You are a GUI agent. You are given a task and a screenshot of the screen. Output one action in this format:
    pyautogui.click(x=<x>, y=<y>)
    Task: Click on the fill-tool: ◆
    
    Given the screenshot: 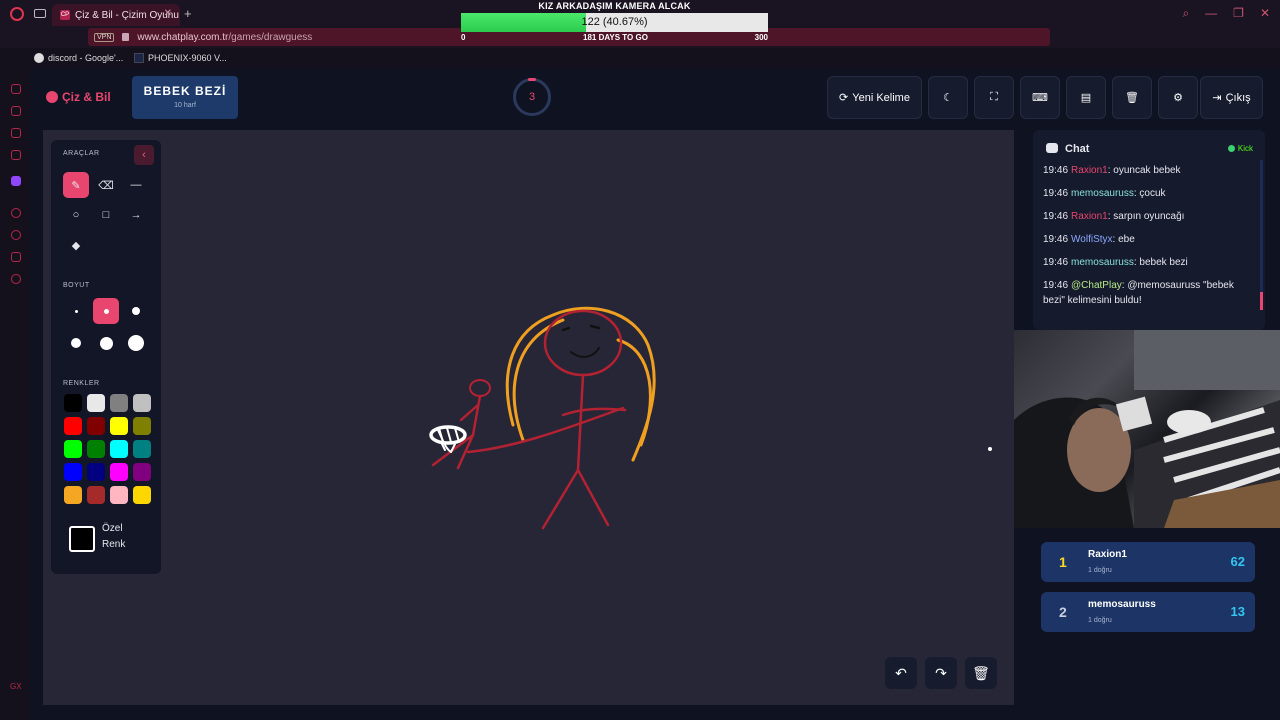 What is the action you would take?
    pyautogui.click(x=76, y=245)
    